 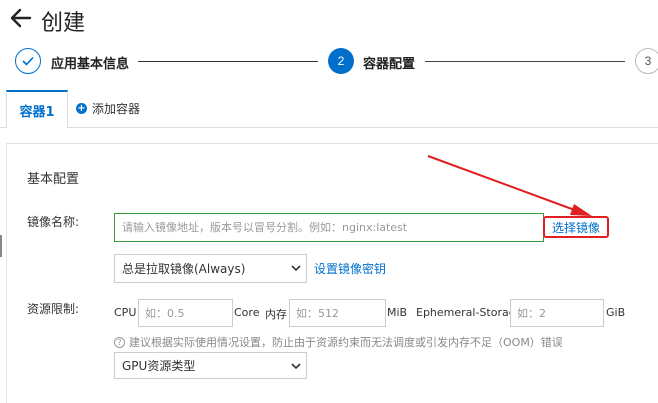 What do you see at coordinates (1, 246) in the screenshot?
I see `scroll-indicator` at bounding box center [1, 246].